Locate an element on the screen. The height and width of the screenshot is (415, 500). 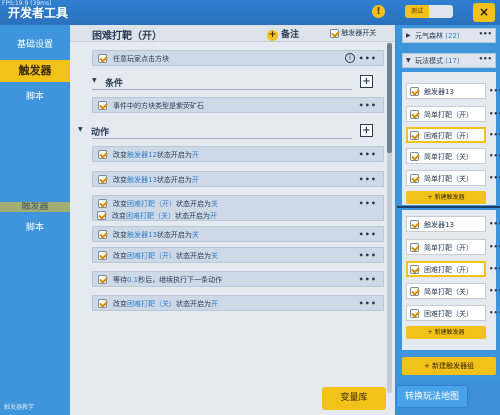
event-row: 任意玩家点击方块 i ••• is located at coordinates (238, 58).